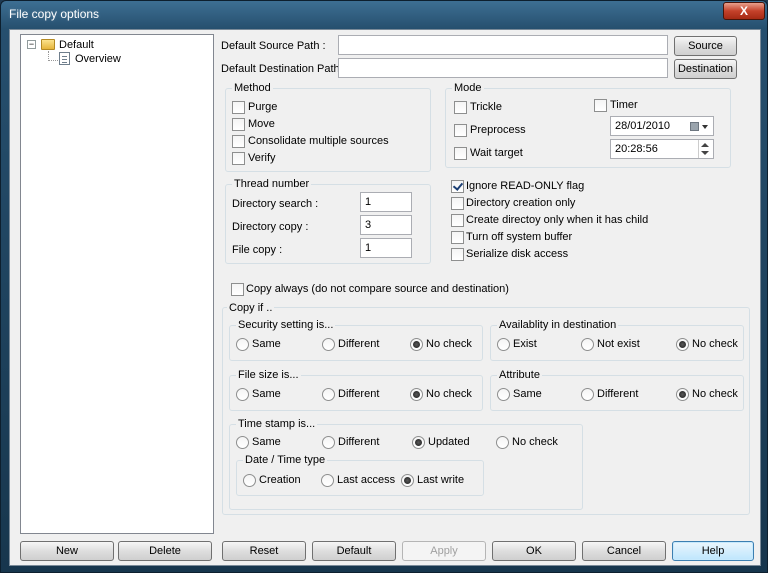  Describe the element at coordinates (48, 44) in the screenshot. I see `folder-icon` at that location.